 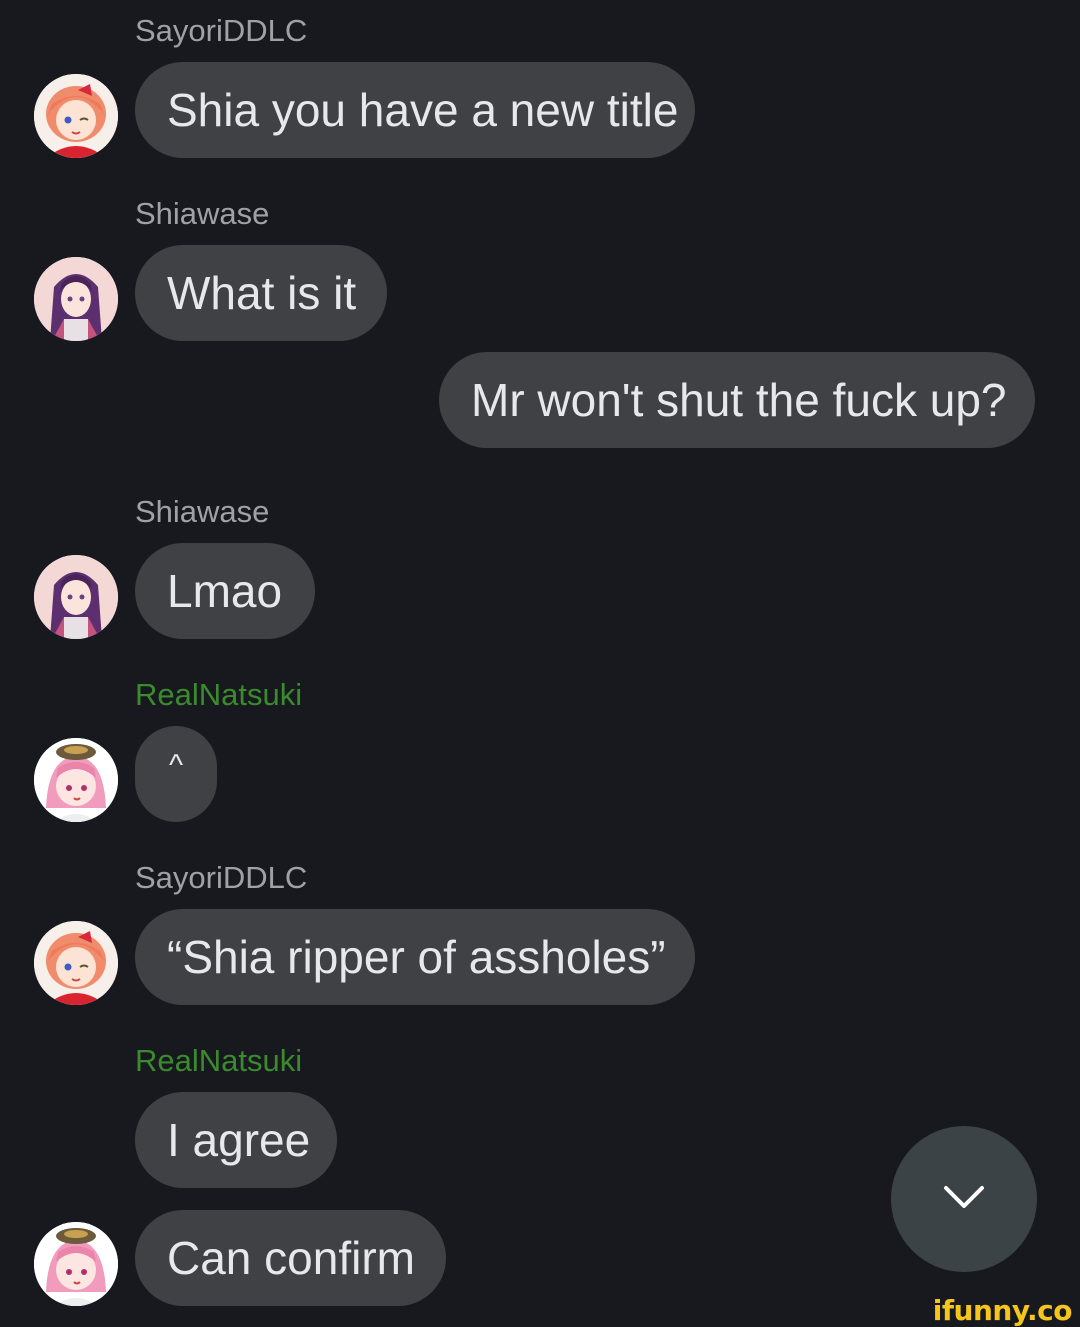 I want to click on message-bubble: Lmao, so click(x=225, y=591).